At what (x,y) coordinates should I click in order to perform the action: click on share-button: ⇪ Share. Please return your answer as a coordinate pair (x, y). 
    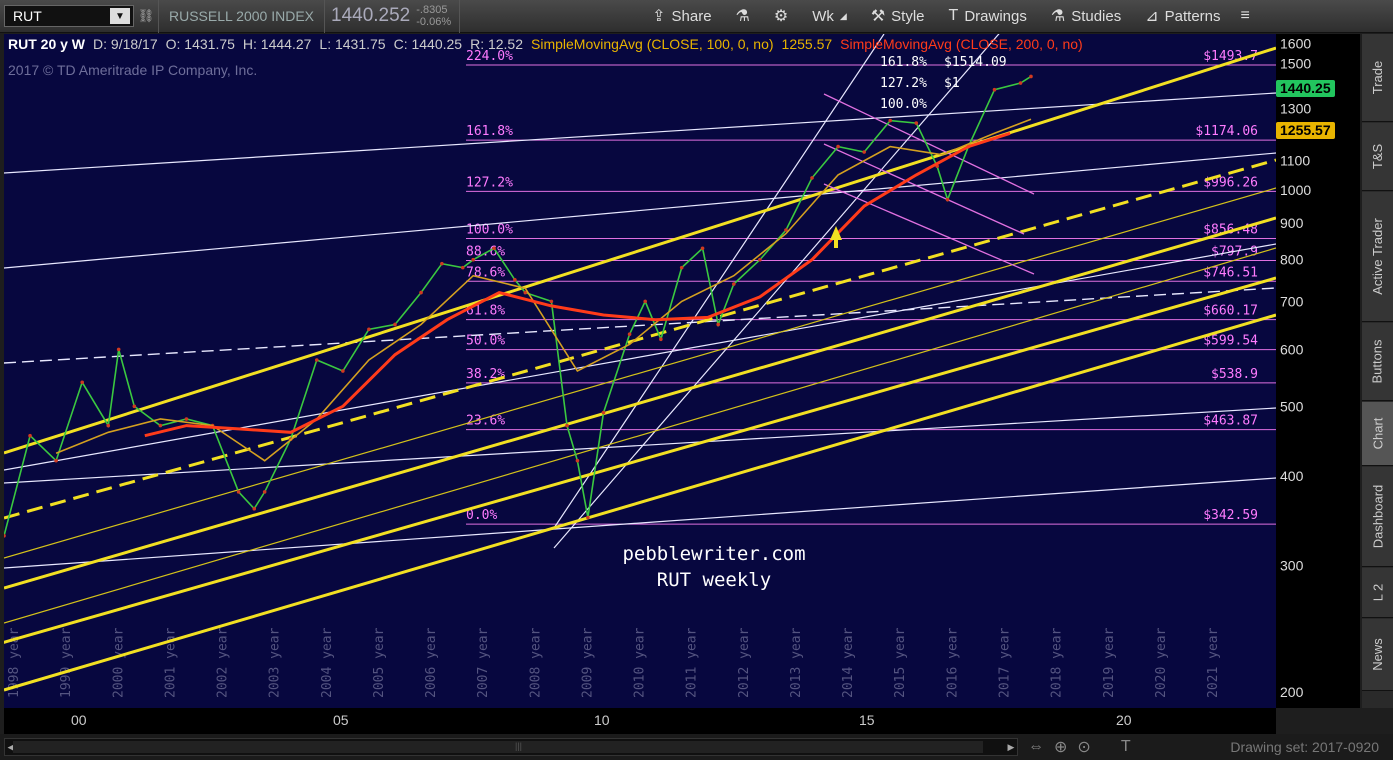
    Looking at the image, I should click on (681, 16).